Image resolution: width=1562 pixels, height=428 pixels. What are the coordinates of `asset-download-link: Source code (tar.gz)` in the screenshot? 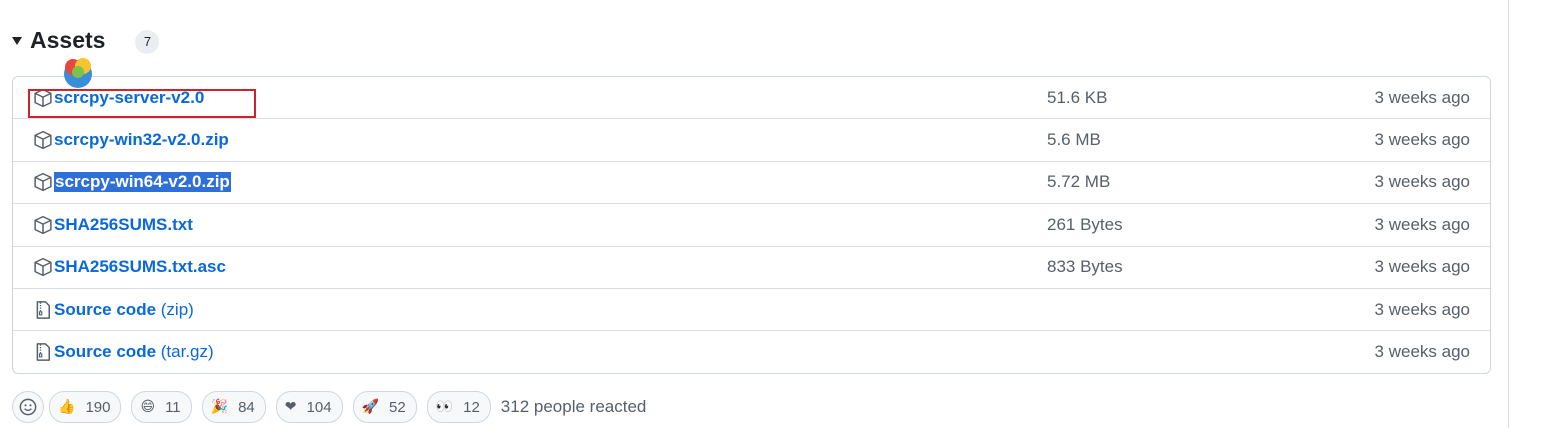 It's located at (134, 352).